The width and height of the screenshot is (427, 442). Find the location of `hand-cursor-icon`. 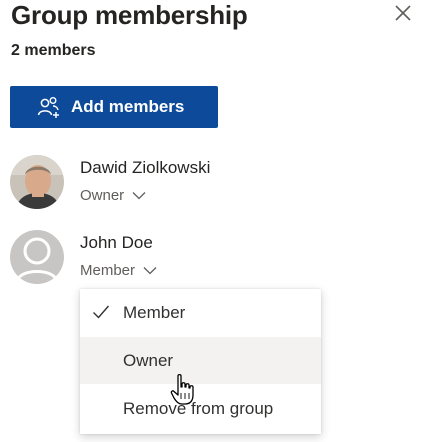

hand-cursor-icon is located at coordinates (182, 389).